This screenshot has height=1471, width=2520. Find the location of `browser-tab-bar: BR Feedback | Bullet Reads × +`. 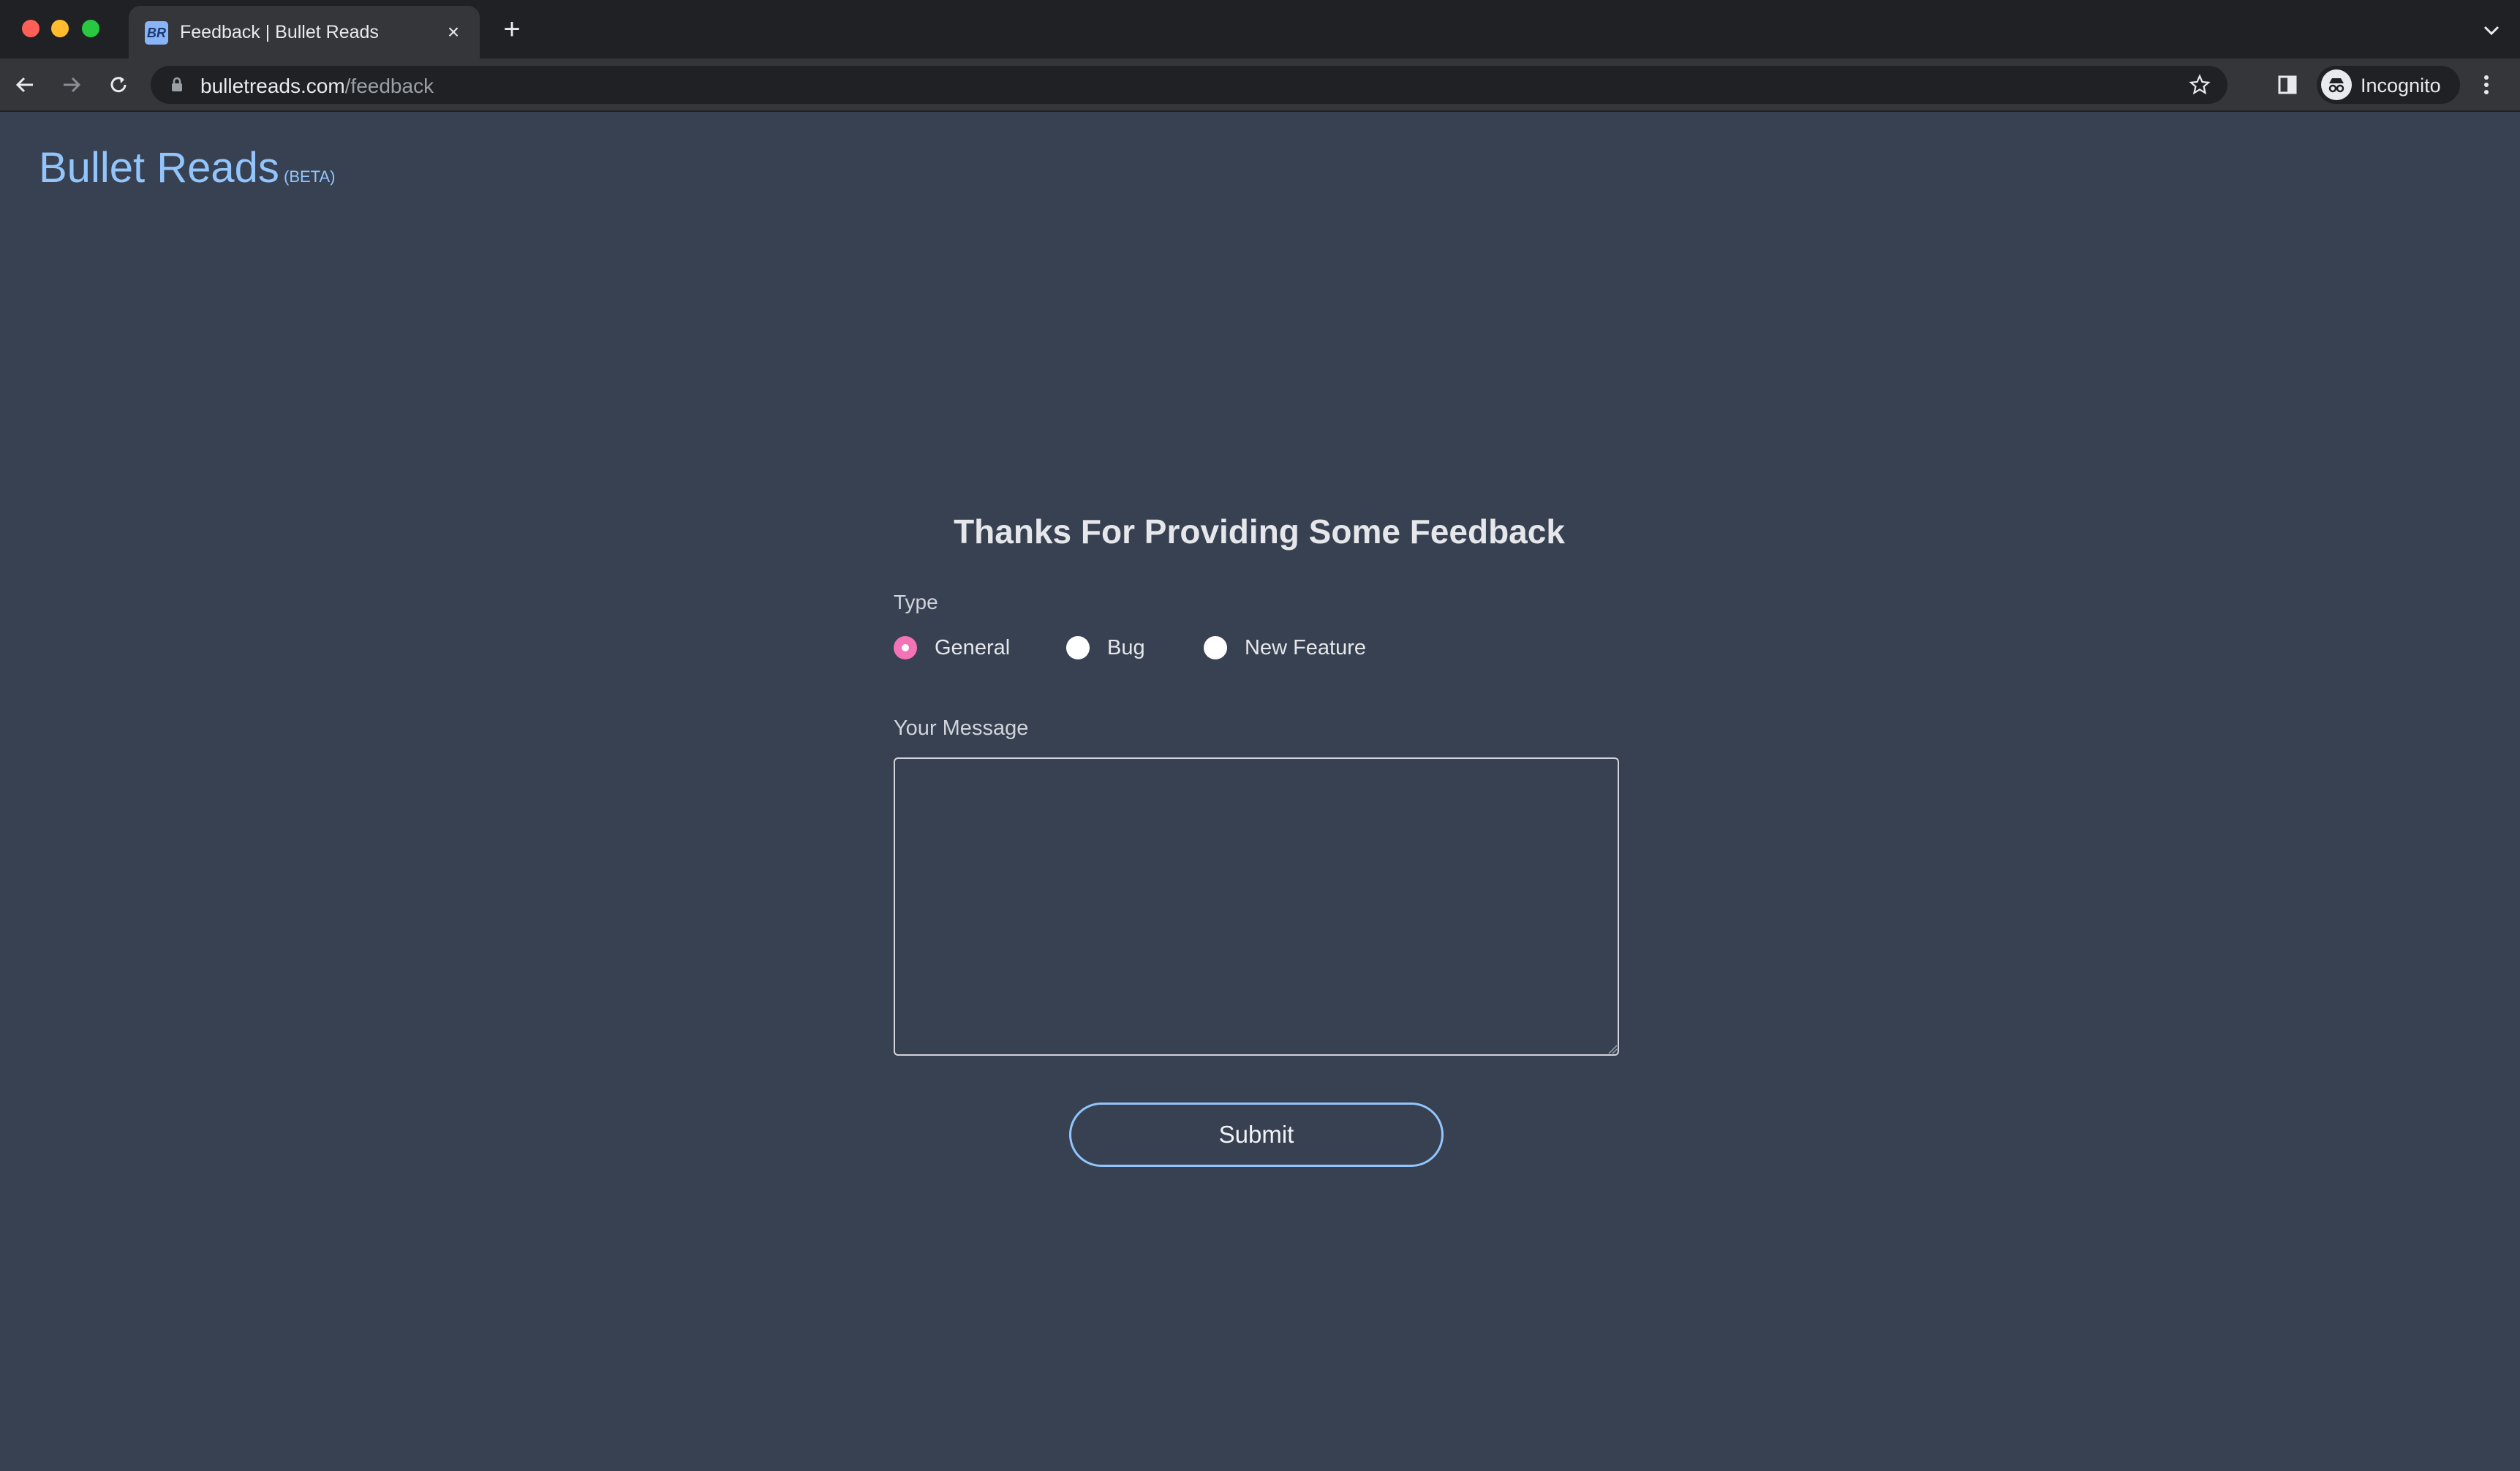

browser-tab-bar: BR Feedback | Bullet Reads × + is located at coordinates (1260, 29).